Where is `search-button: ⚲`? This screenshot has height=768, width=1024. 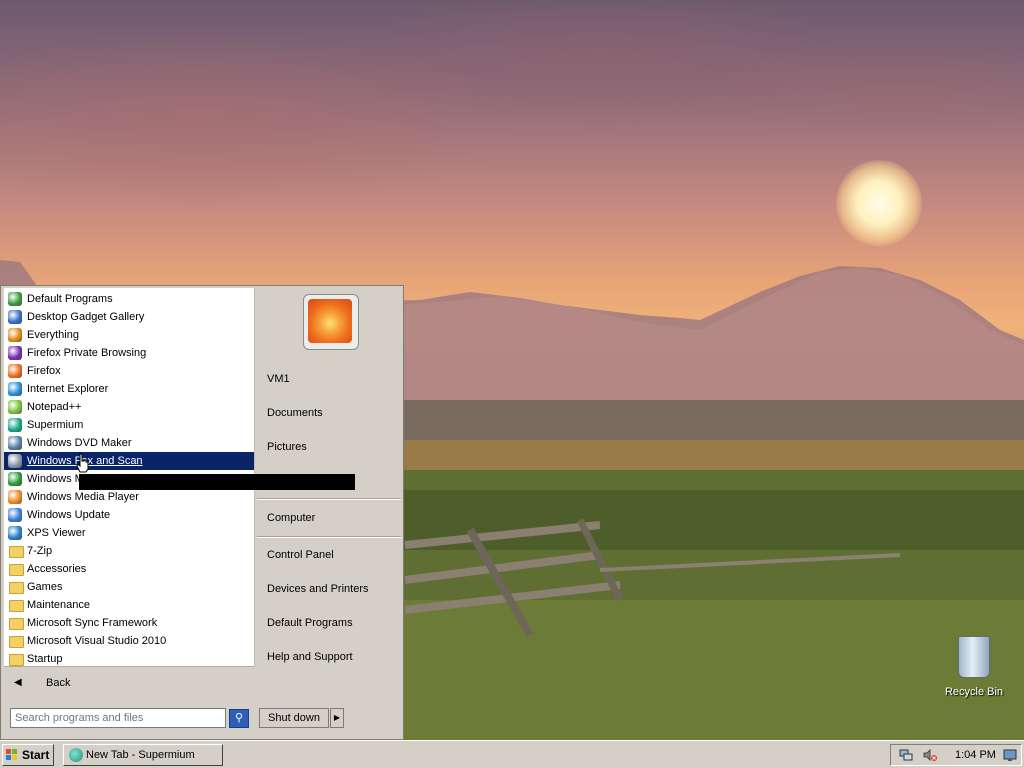
search-button: ⚲ is located at coordinates (239, 718).